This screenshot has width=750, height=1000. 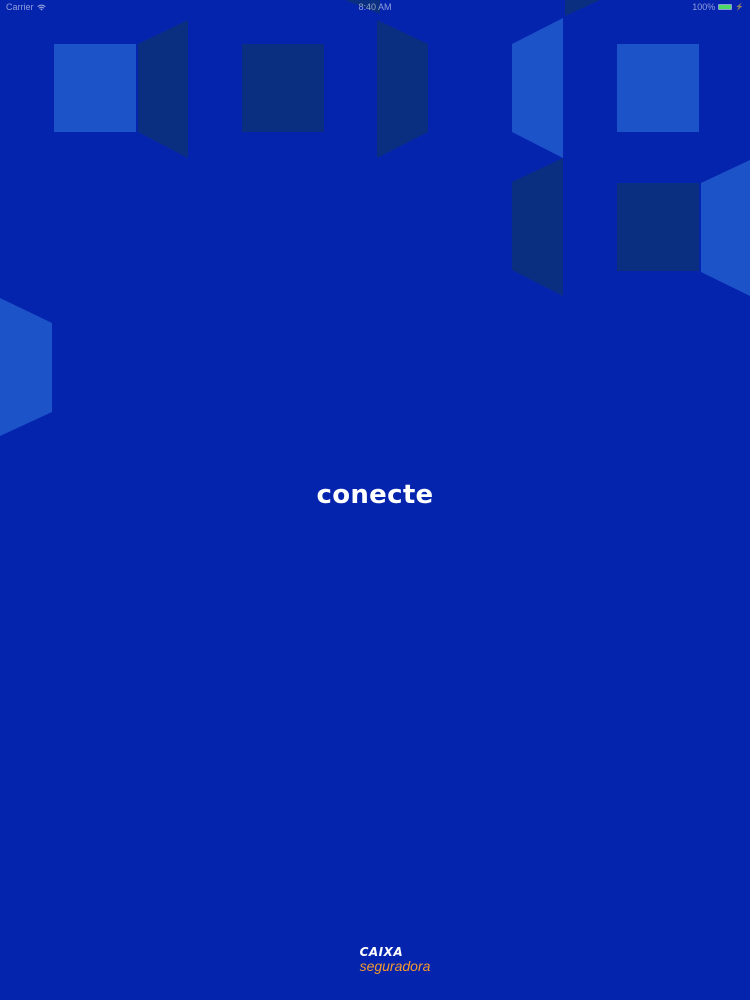 I want to click on status-right: 100% ⚡, so click(x=718, y=7).